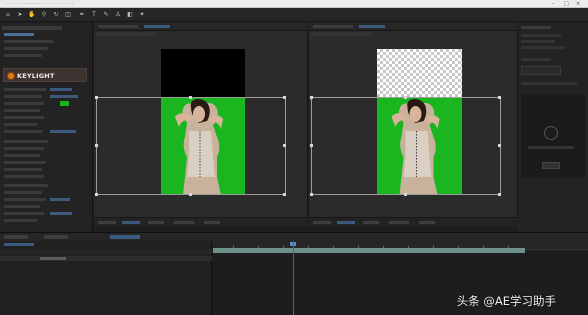 The image size is (588, 315). I want to click on stamp-tool-icon: ♙, so click(118, 15).